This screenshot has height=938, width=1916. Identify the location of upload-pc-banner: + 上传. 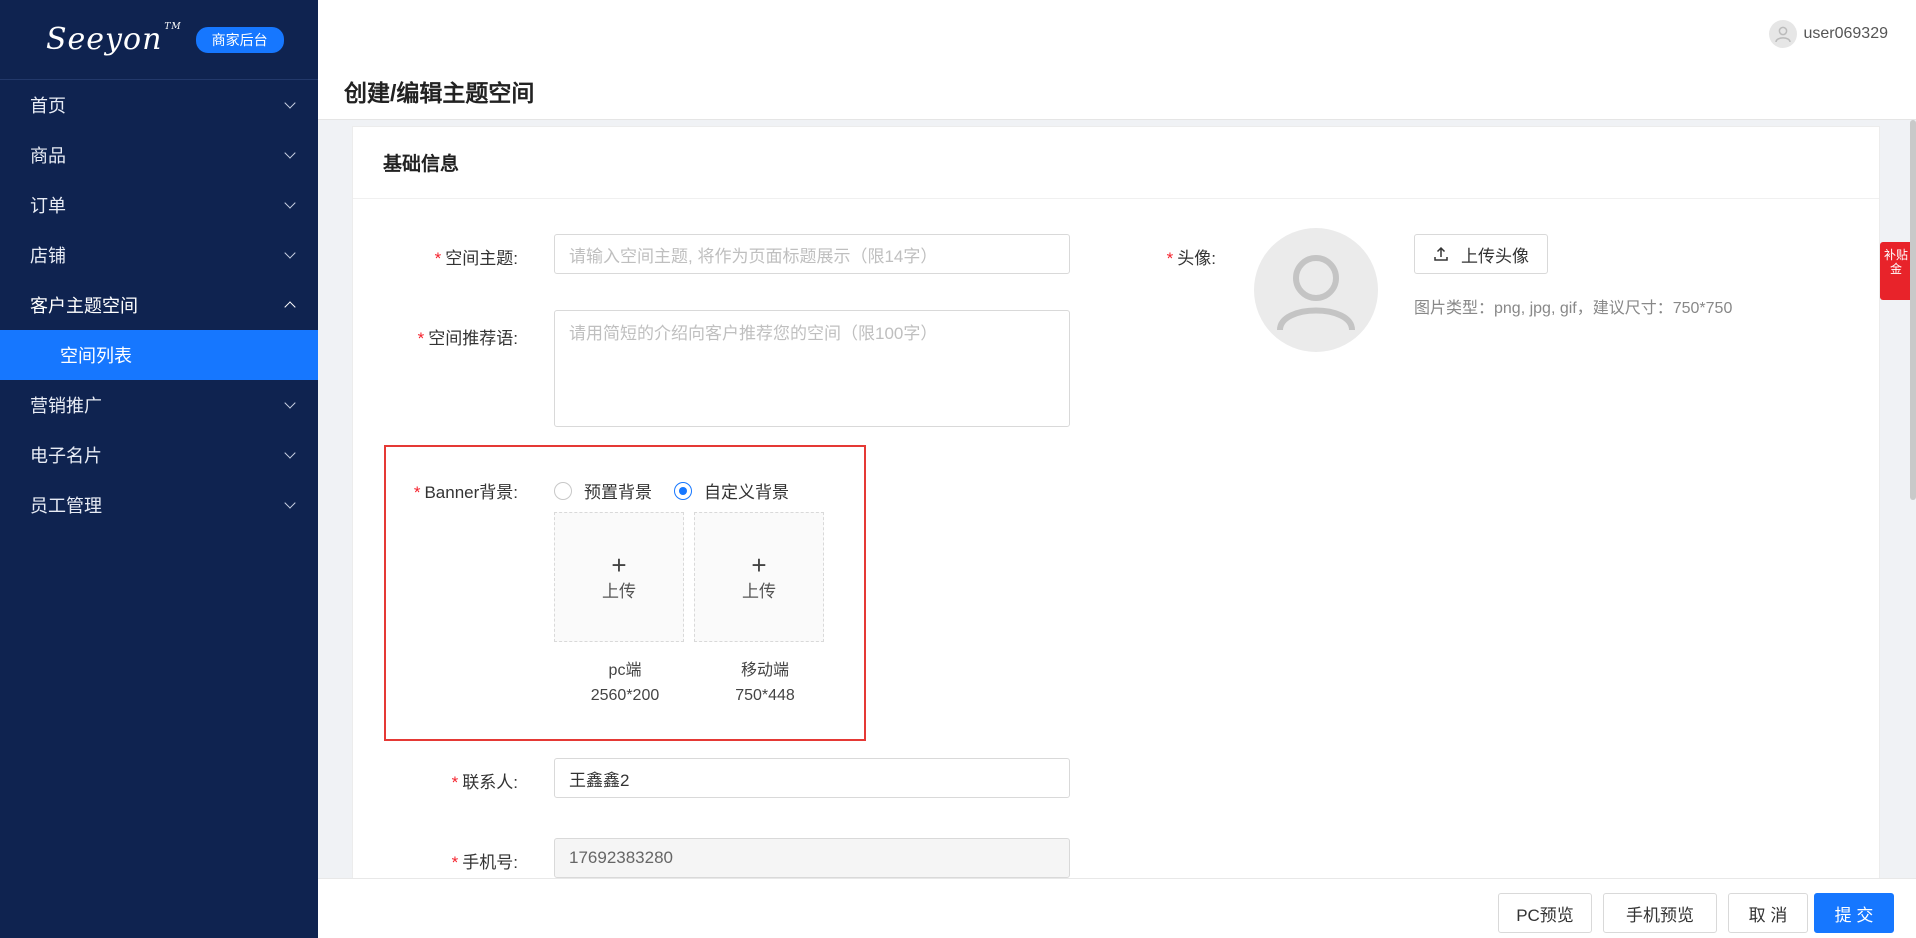
(619, 577).